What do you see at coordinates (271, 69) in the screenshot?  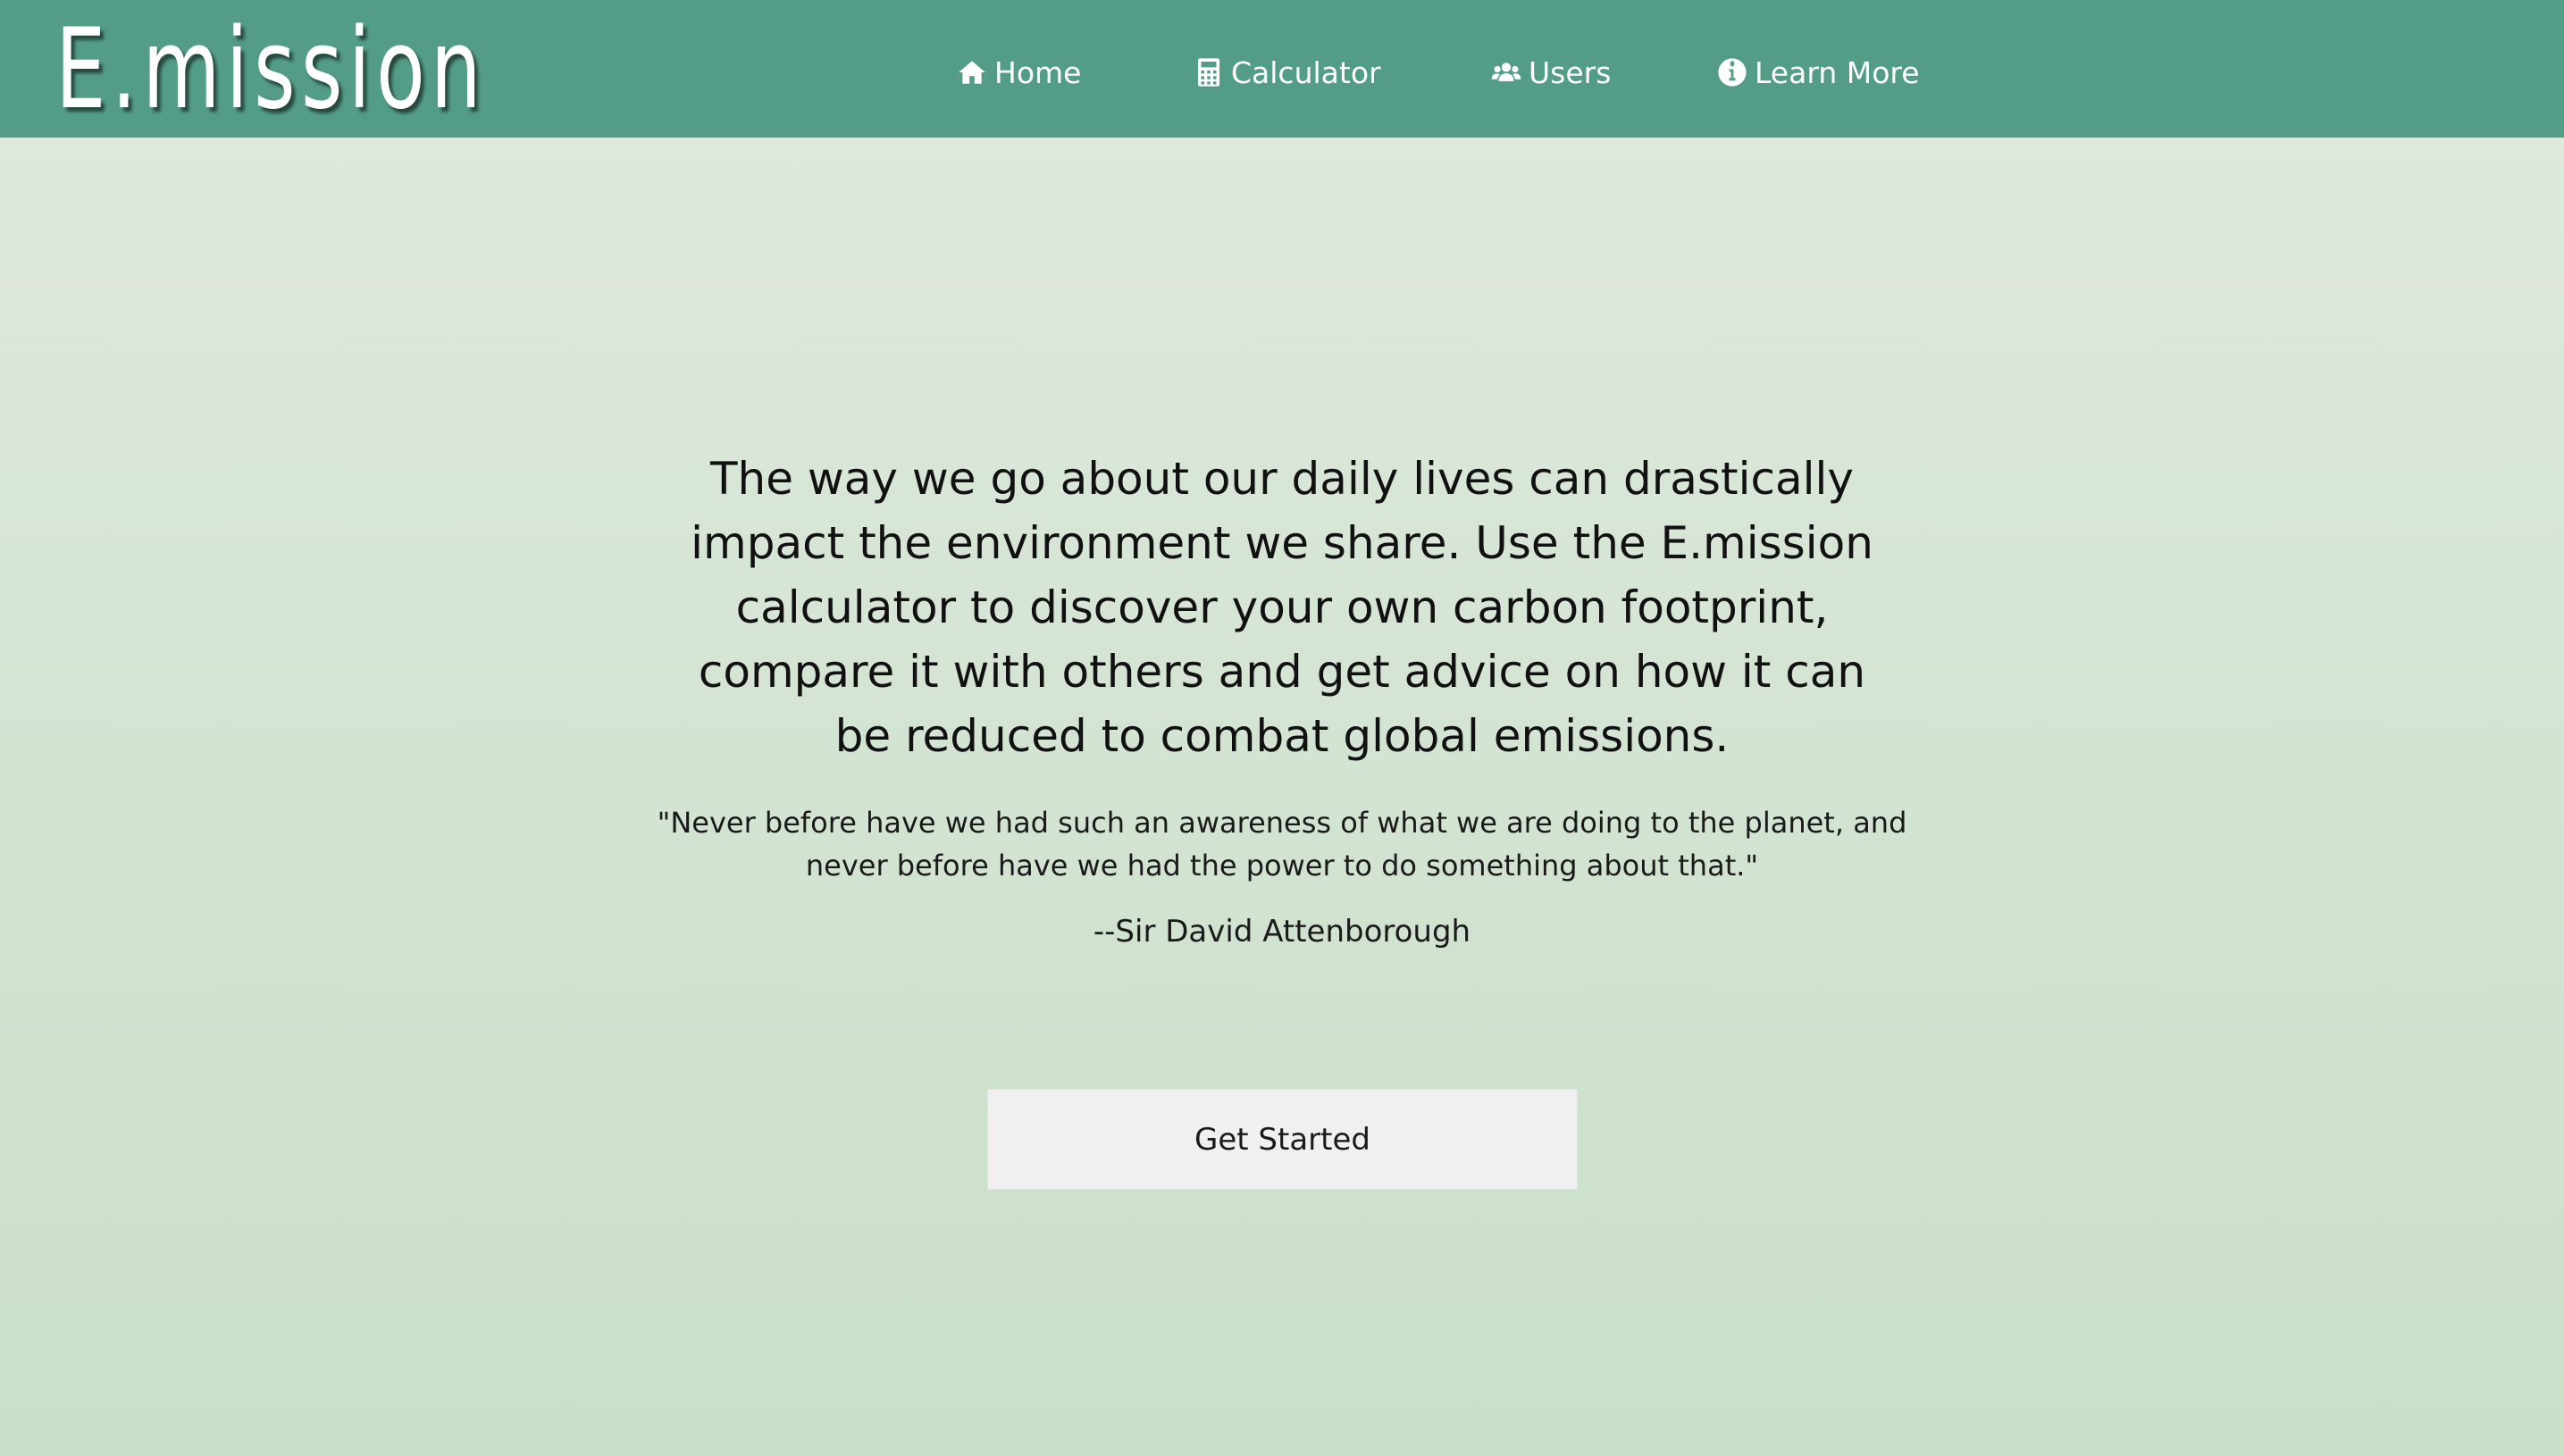 I see `site-logo: E.mission` at bounding box center [271, 69].